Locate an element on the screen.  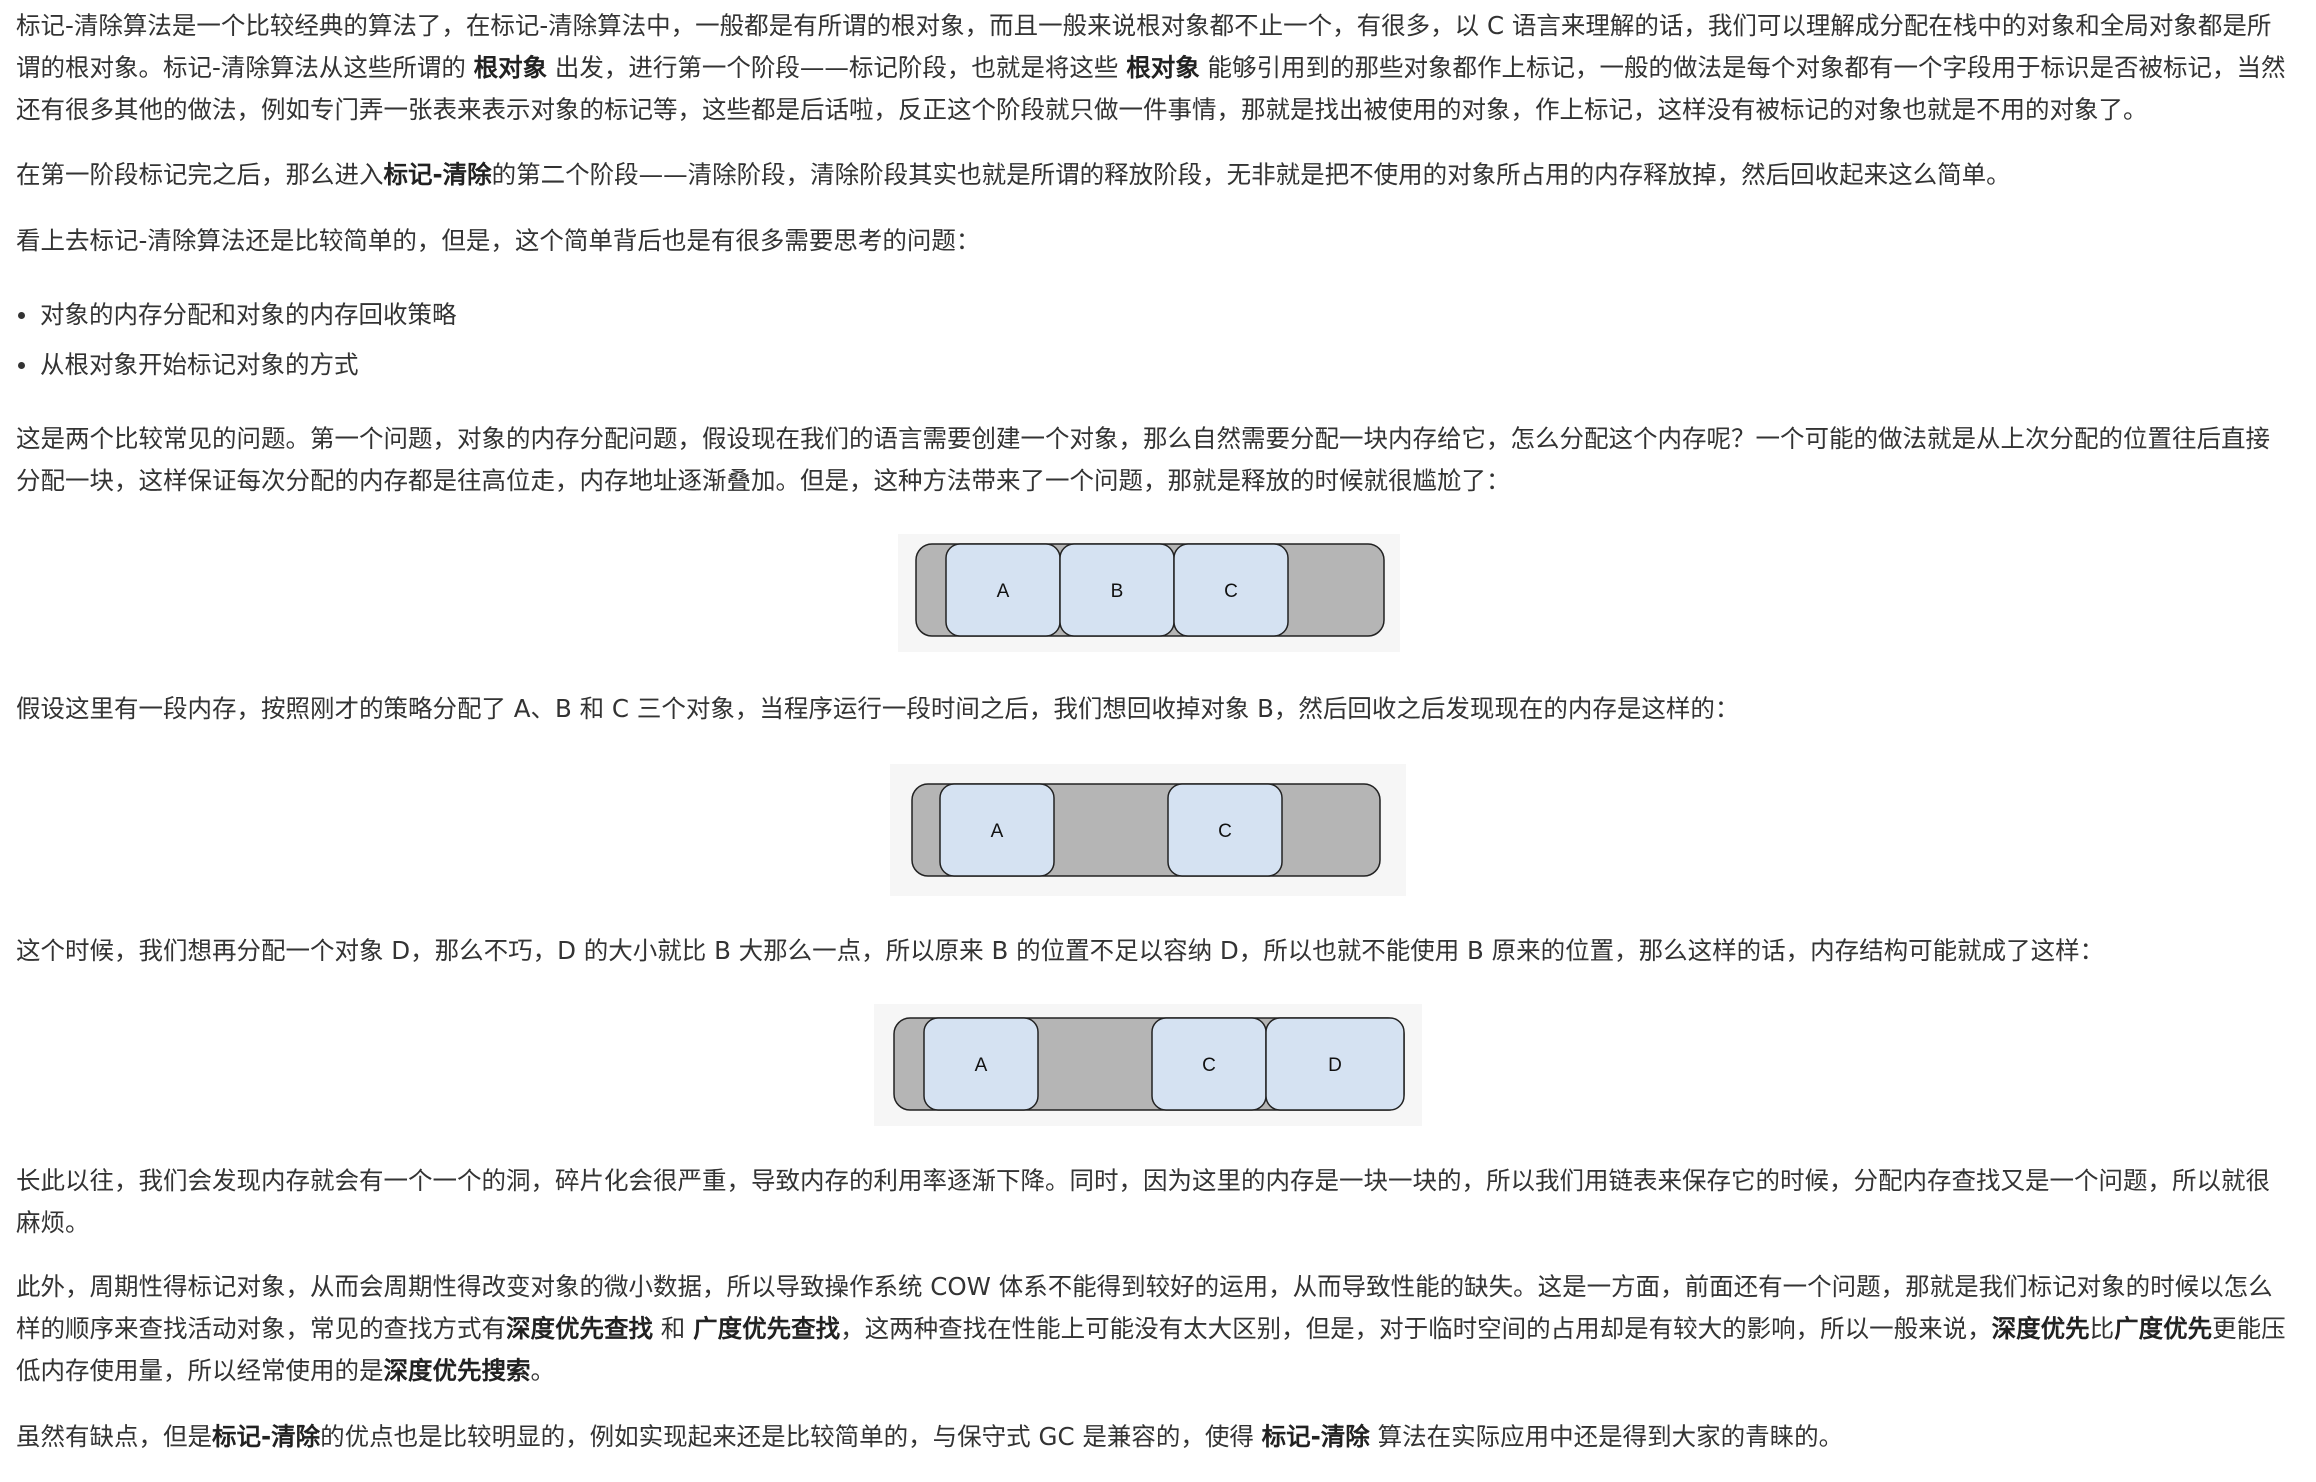
memory-diagram-acd: ACD is located at coordinates (1148, 1065).